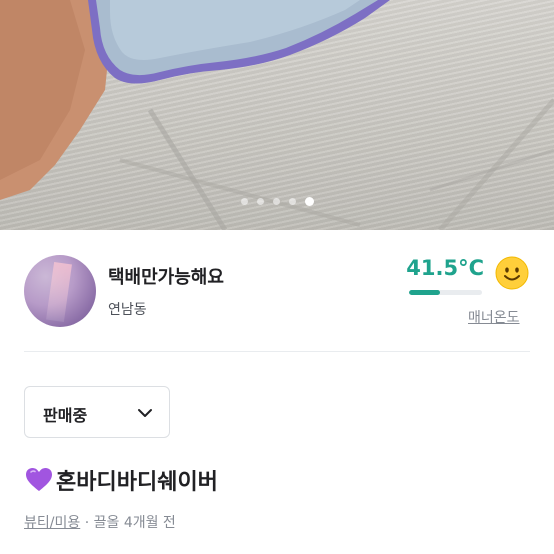 The height and width of the screenshot is (554, 554). What do you see at coordinates (309, 201) in the screenshot?
I see `carousel-dot-active` at bounding box center [309, 201].